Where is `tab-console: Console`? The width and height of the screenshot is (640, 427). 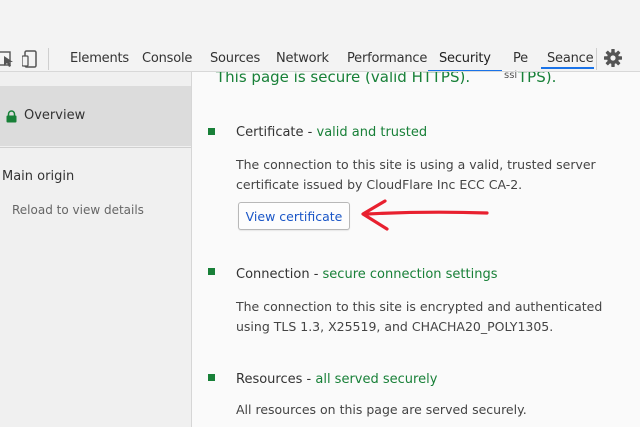
tab-console: Console is located at coordinates (167, 58).